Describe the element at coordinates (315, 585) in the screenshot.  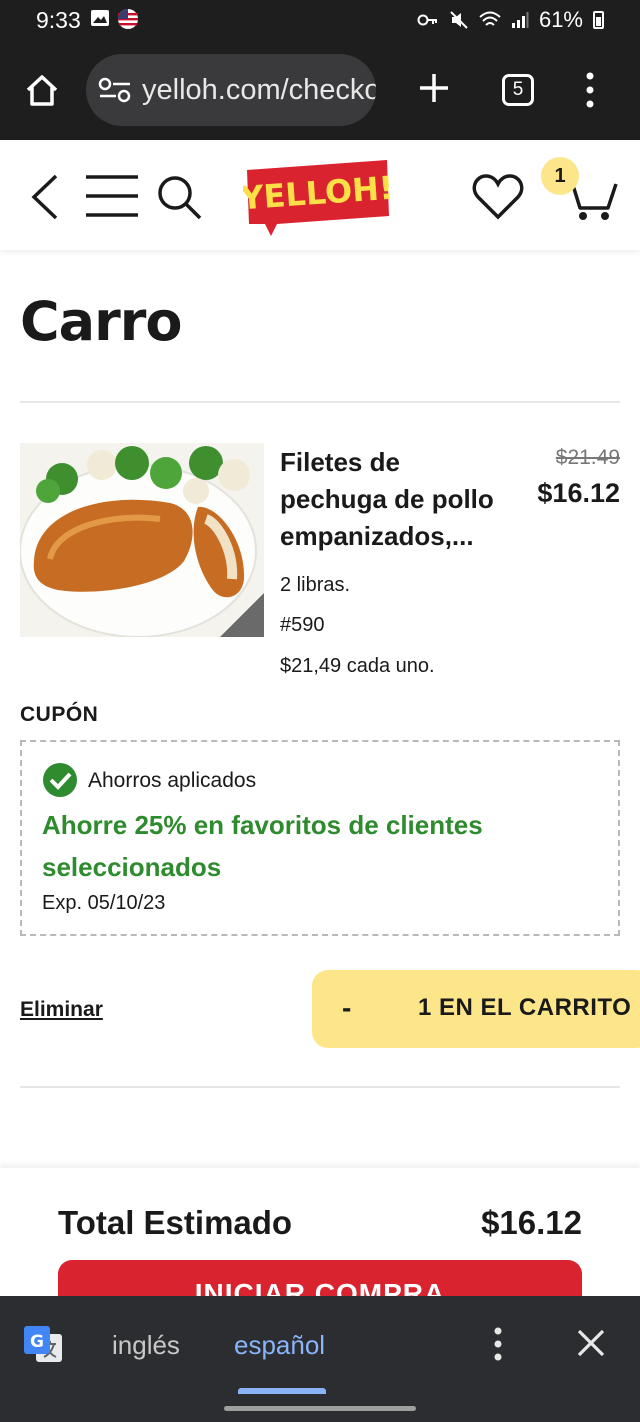
I see `product-size: 2 libras.` at that location.